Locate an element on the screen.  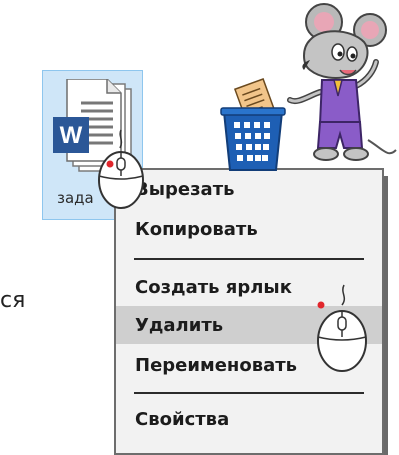
menu-item-copy: Копировать is located at coordinates (249, 229).